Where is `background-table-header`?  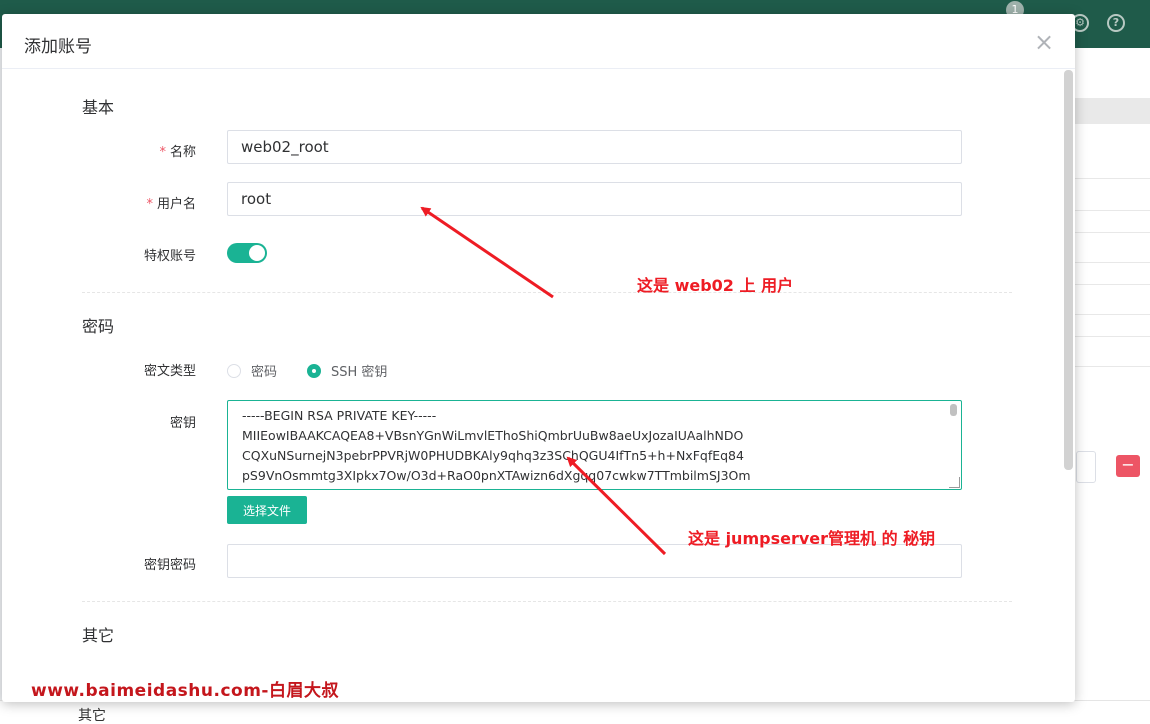 background-table-header is located at coordinates (1112, 111).